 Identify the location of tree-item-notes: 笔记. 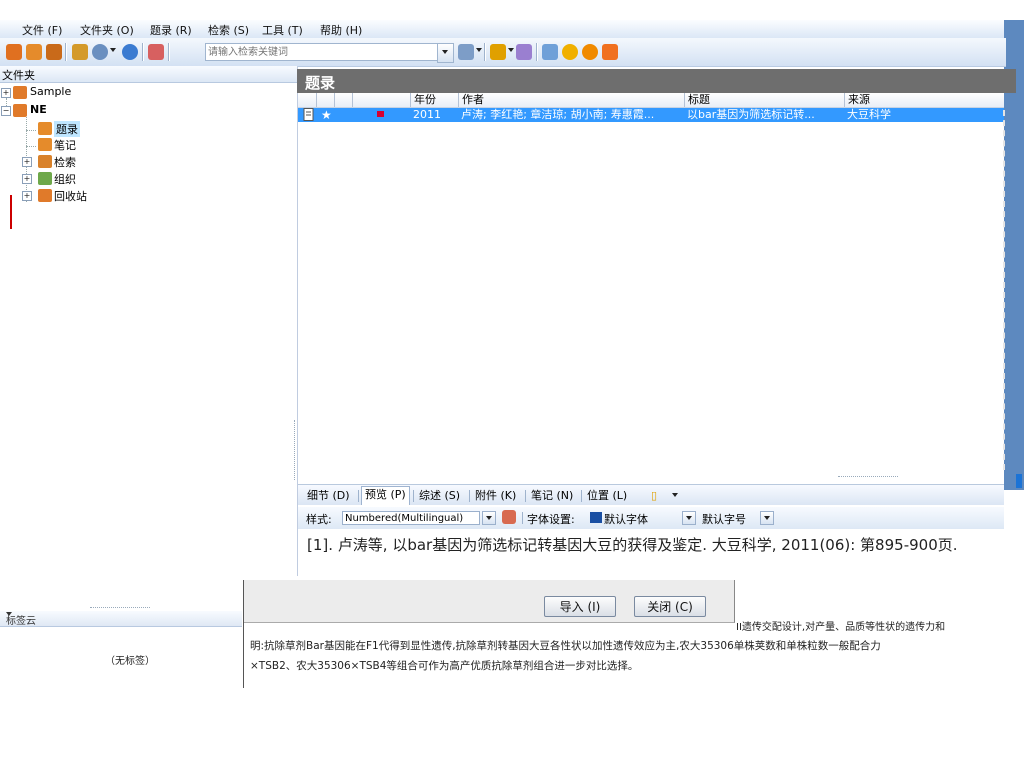
(100, 145).